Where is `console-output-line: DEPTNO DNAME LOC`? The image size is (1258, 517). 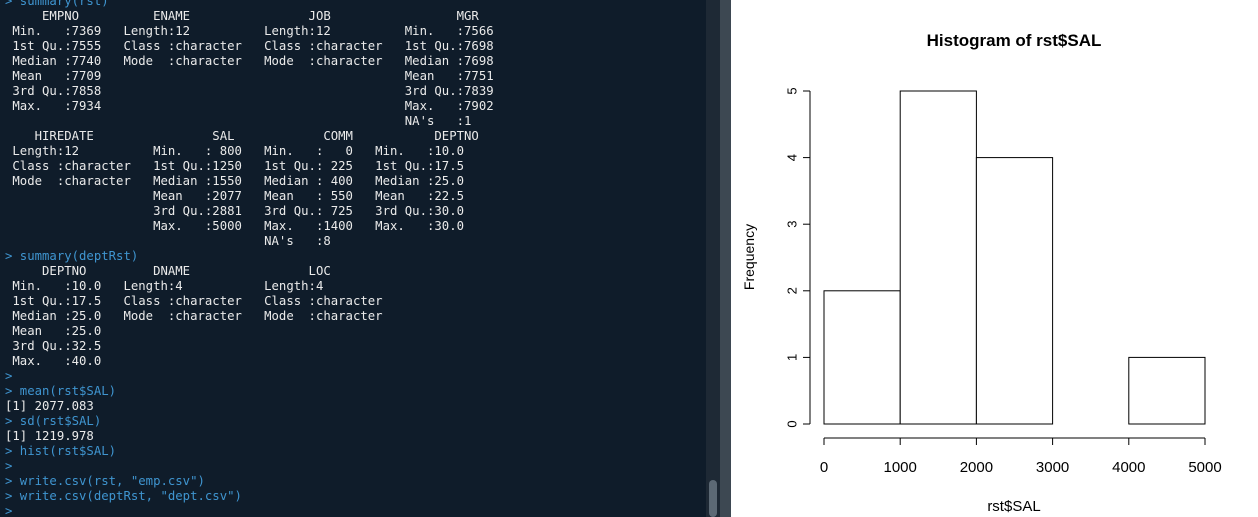
console-output-line: DEPTNO DNAME LOC is located at coordinates (168, 271).